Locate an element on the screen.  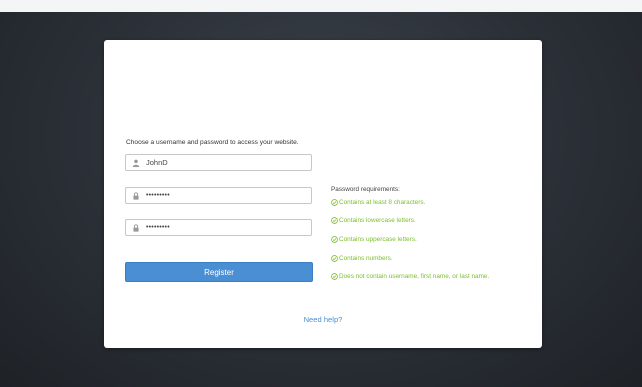
requirement-item: Contains numbers. is located at coordinates (362, 258).